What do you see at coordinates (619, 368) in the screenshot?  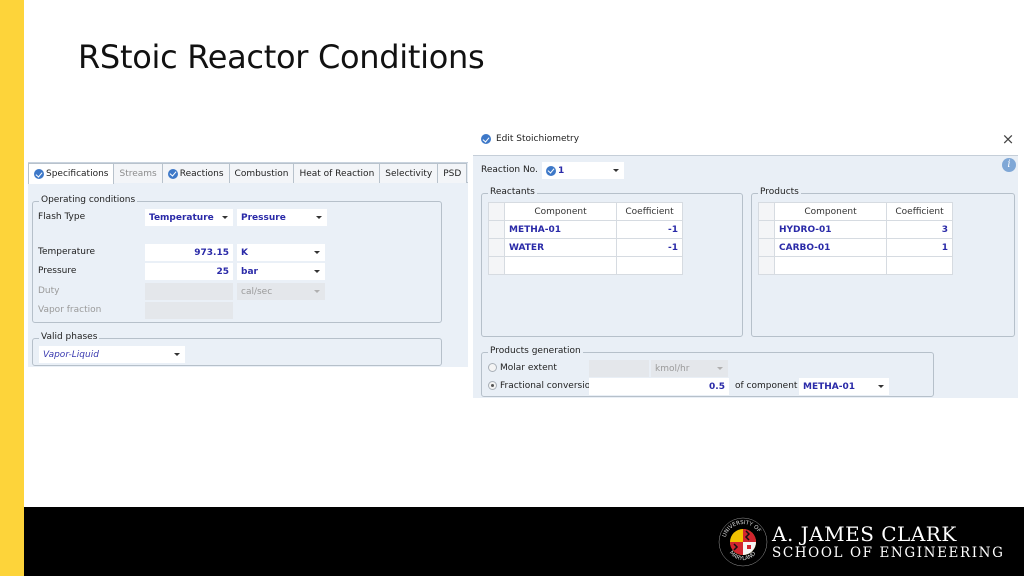 I see `molar-extent-input` at bounding box center [619, 368].